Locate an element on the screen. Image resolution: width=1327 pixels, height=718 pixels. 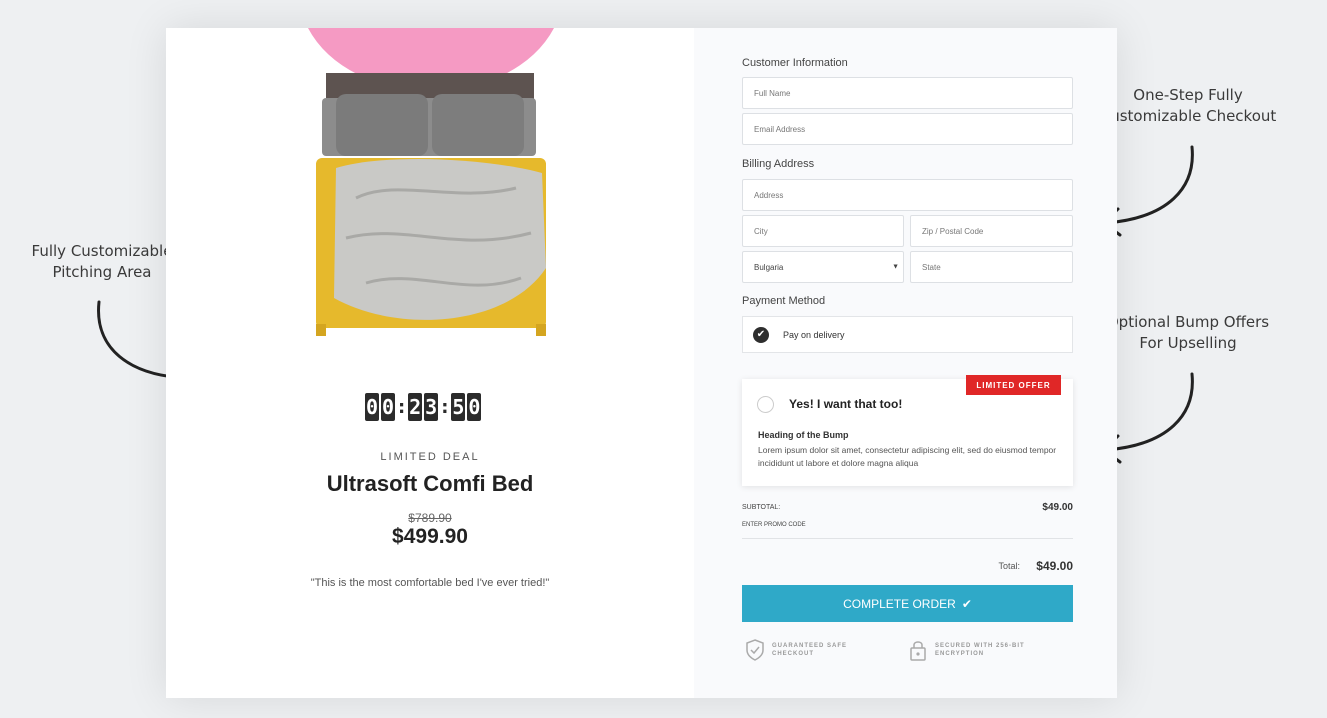
country-select: Bulgaria ▼ is located at coordinates (823, 267).